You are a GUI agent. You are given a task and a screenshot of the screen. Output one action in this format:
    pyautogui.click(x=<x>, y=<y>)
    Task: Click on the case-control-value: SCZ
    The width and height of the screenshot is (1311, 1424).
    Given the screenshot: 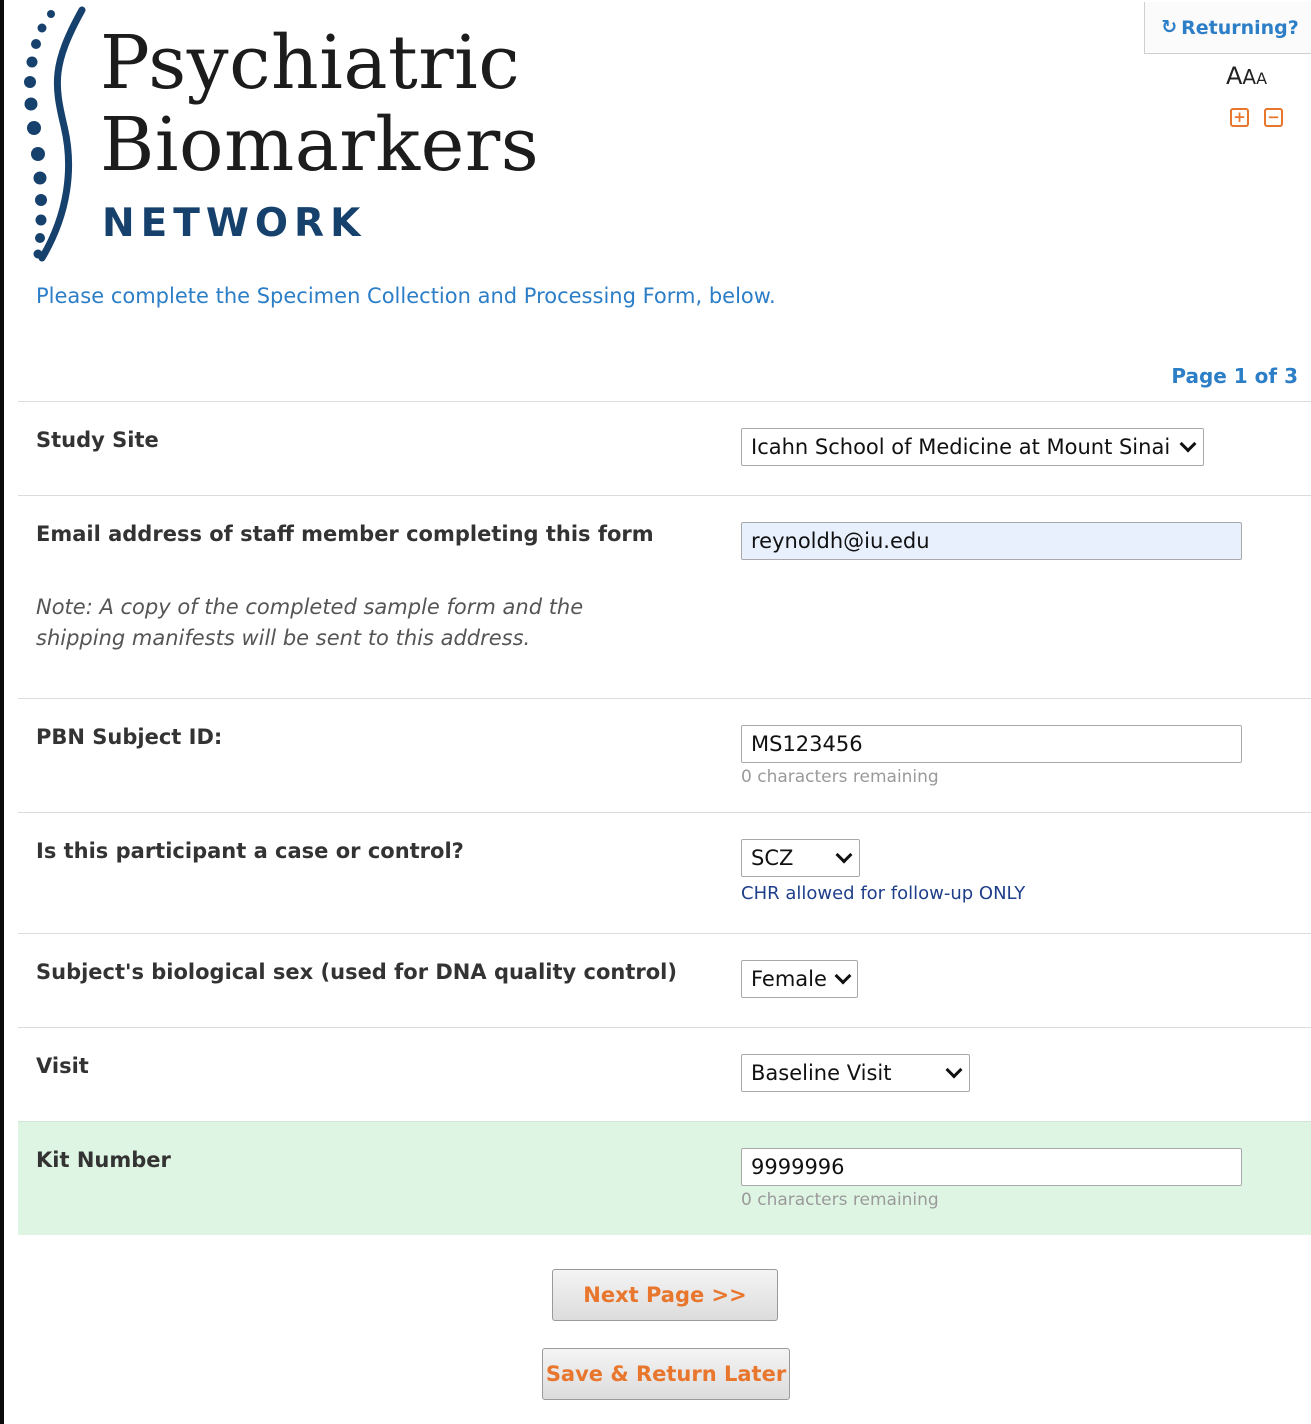 What is the action you would take?
    pyautogui.click(x=772, y=858)
    